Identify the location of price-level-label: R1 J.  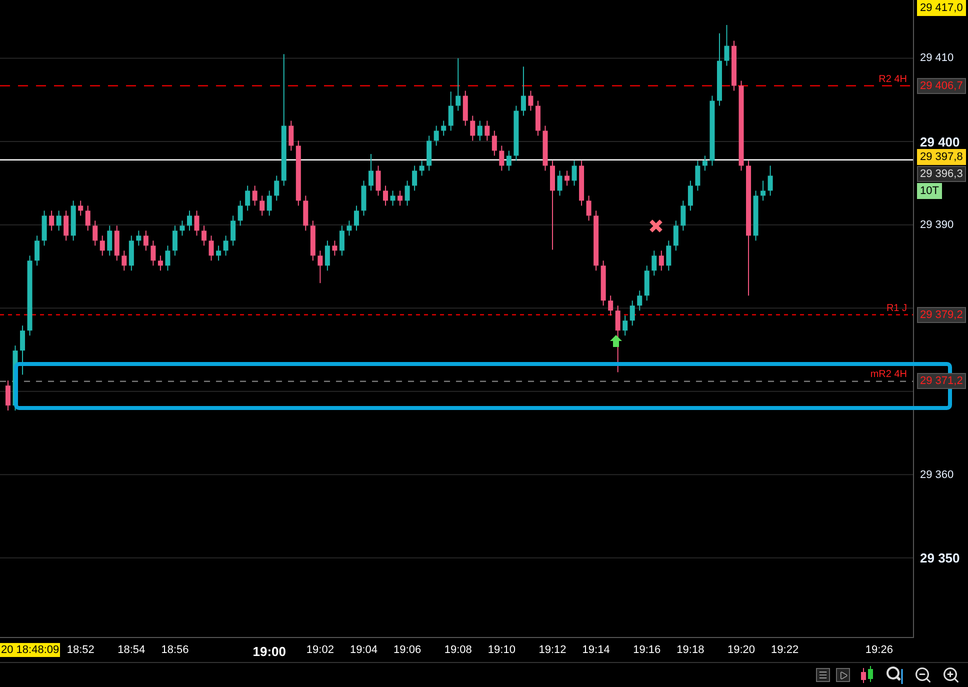
(896, 308).